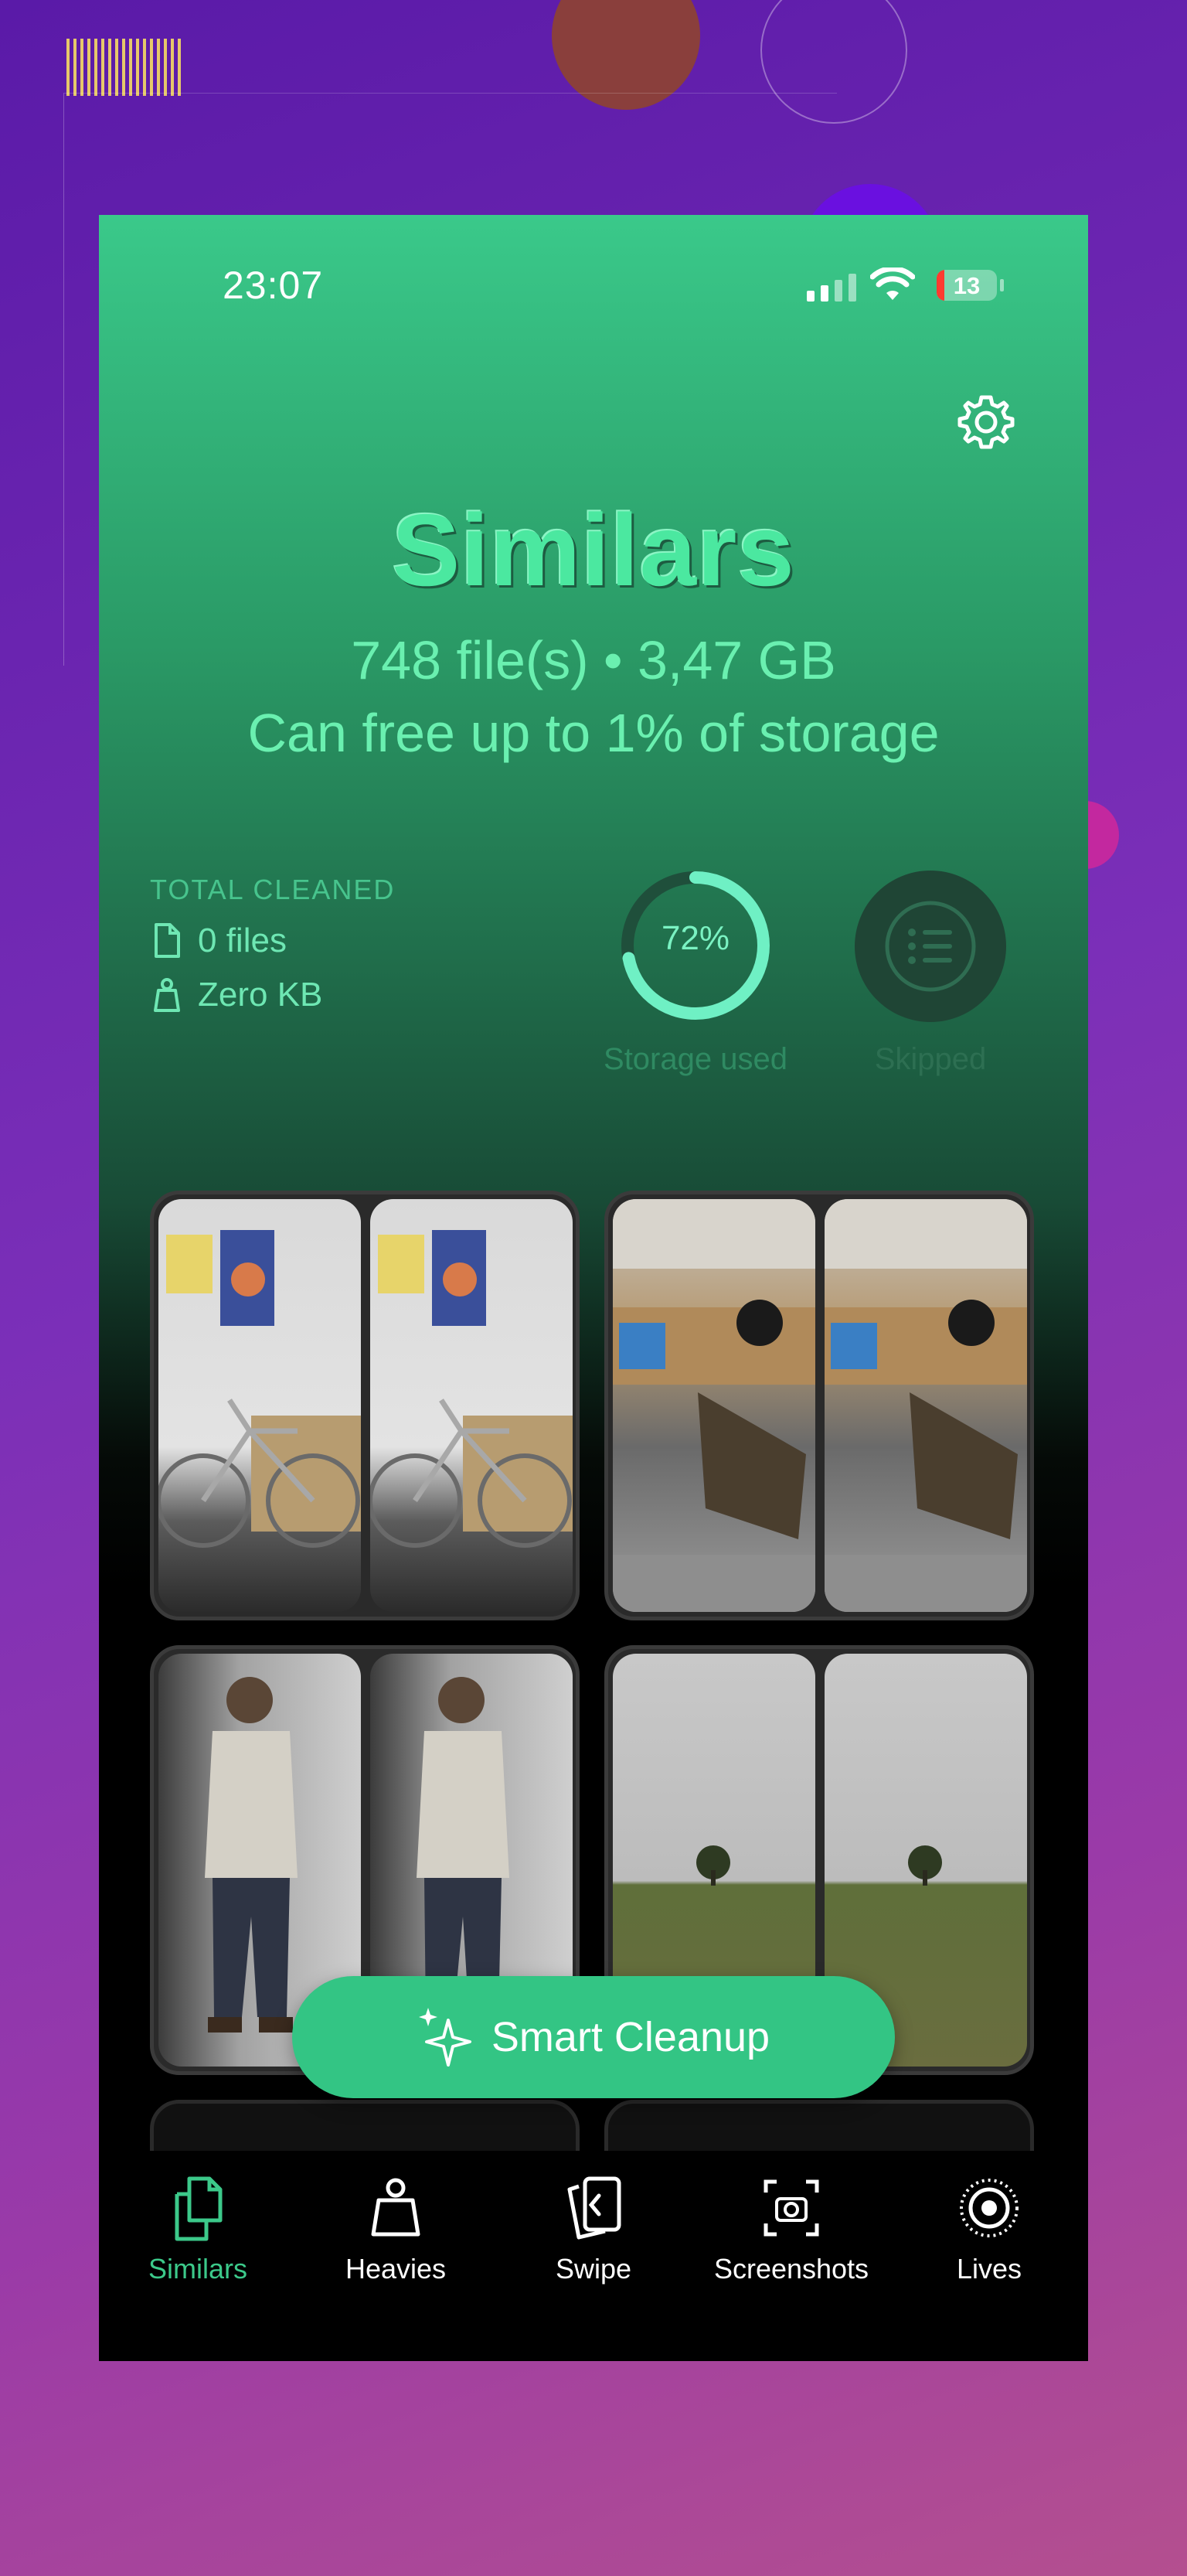  Describe the element at coordinates (444, 2037) in the screenshot. I see `sparkles-icon` at that location.